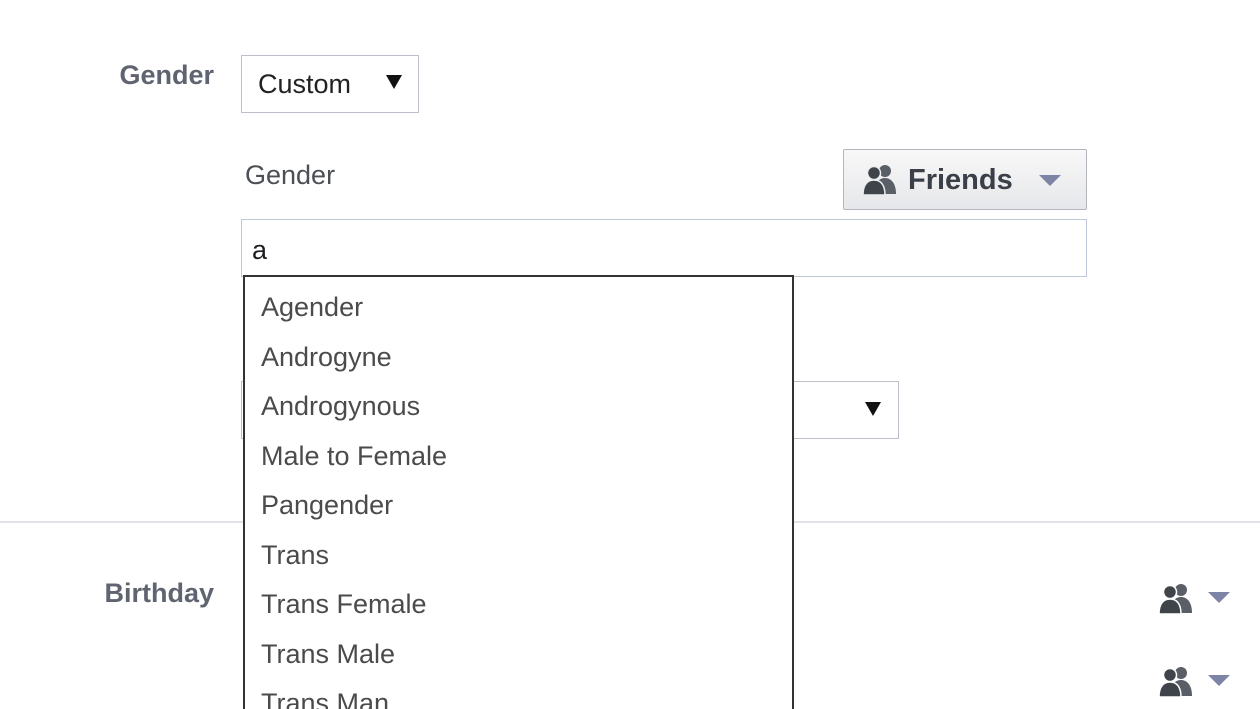 The width and height of the screenshot is (1260, 709). I want to click on custom-gender-input-value: a, so click(260, 250).